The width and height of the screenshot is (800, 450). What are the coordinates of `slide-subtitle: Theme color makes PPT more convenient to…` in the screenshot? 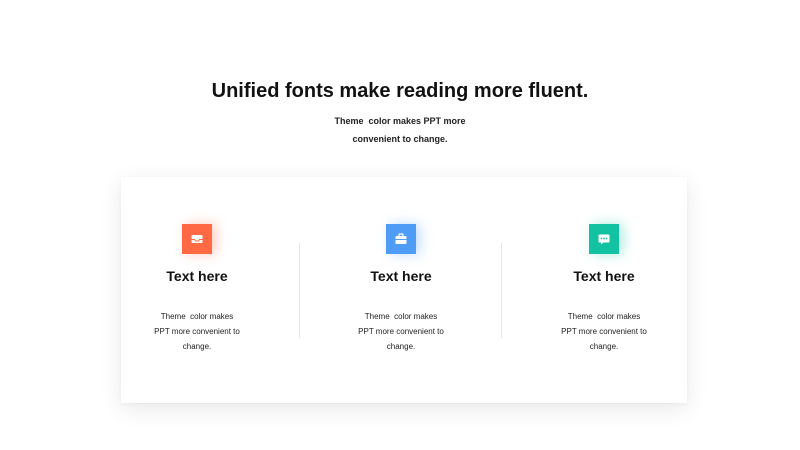 It's located at (400, 130).